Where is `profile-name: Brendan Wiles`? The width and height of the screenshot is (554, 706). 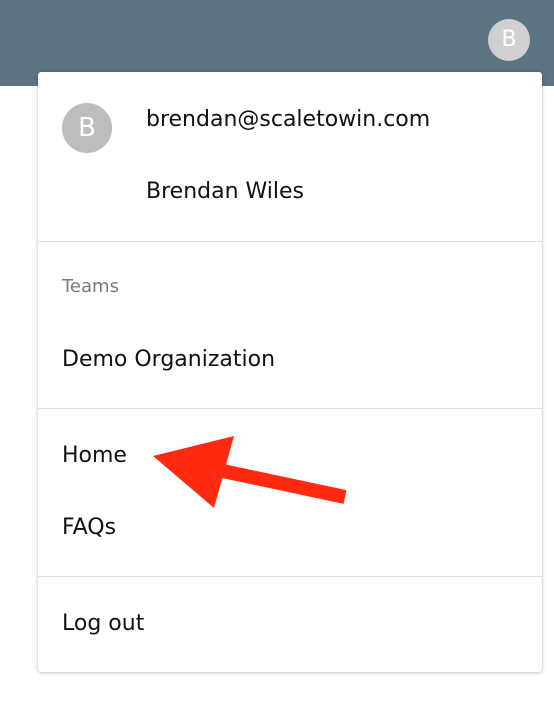 profile-name: Brendan Wiles is located at coordinates (225, 191).